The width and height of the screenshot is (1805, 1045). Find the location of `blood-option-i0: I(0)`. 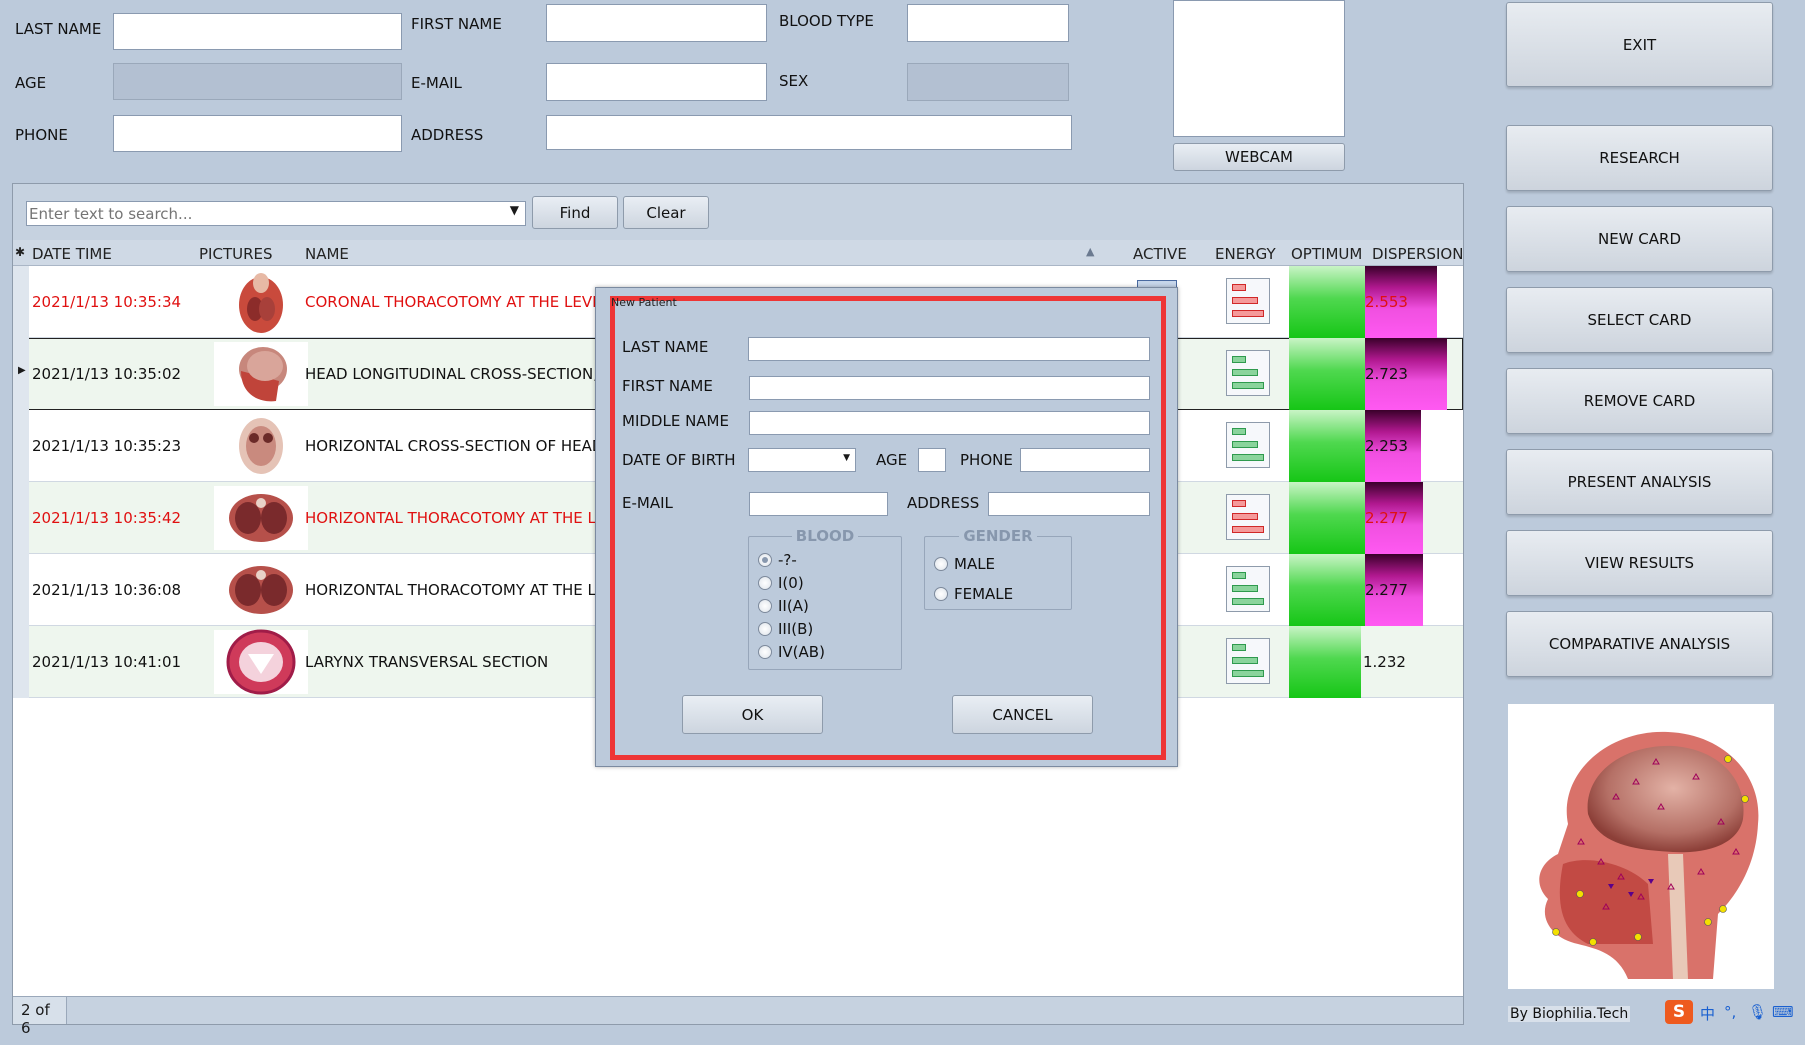

blood-option-i0: I(0) is located at coordinates (781, 583).